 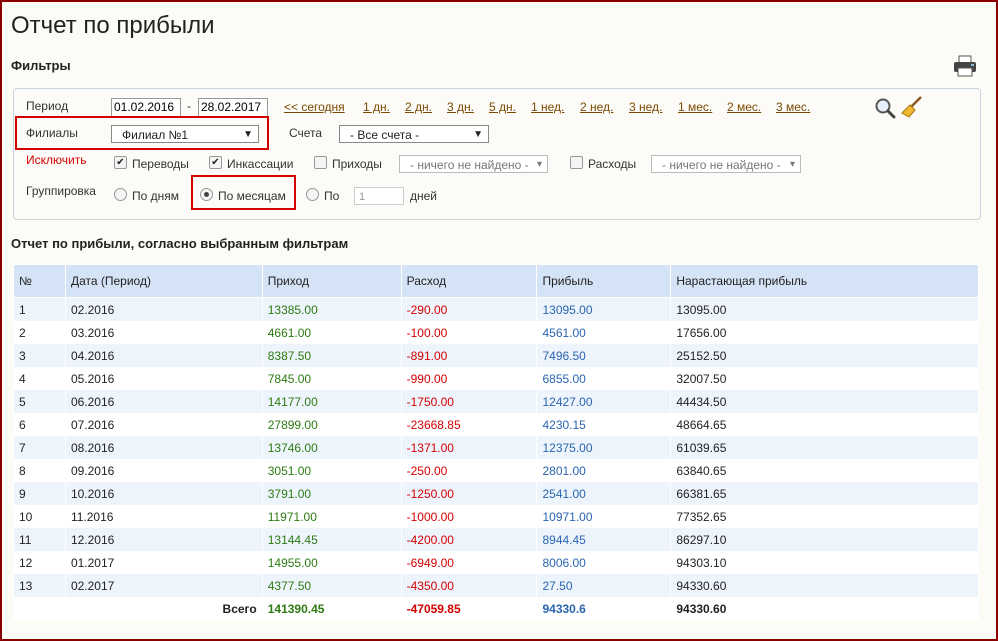 What do you see at coordinates (163, 539) in the screenshot?
I see `cell-date: 12.2016` at bounding box center [163, 539].